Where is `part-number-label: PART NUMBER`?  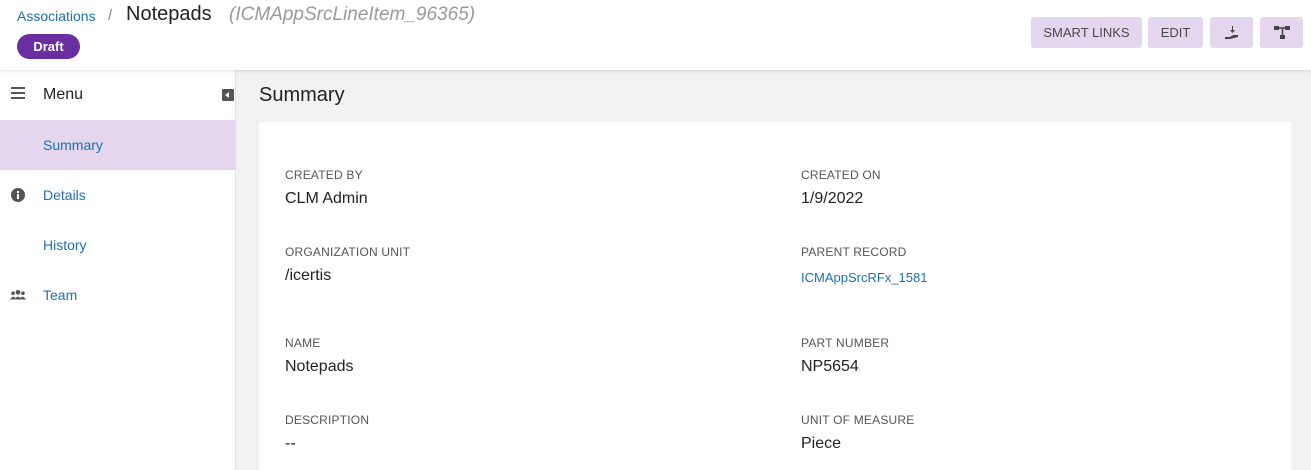 part-number-label: PART NUMBER is located at coordinates (845, 343).